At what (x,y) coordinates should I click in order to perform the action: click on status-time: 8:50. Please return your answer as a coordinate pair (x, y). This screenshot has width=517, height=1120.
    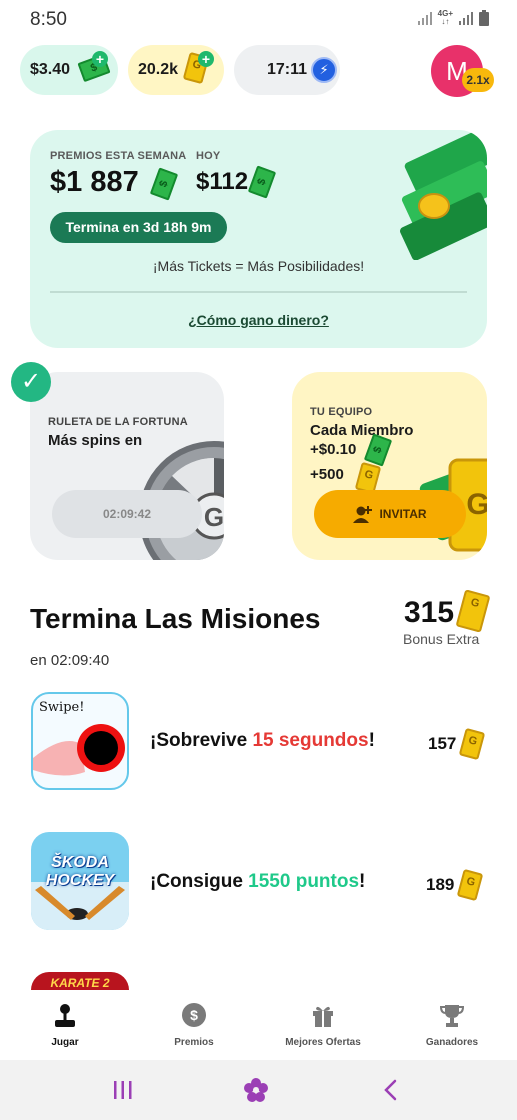
    Looking at the image, I should click on (48, 19).